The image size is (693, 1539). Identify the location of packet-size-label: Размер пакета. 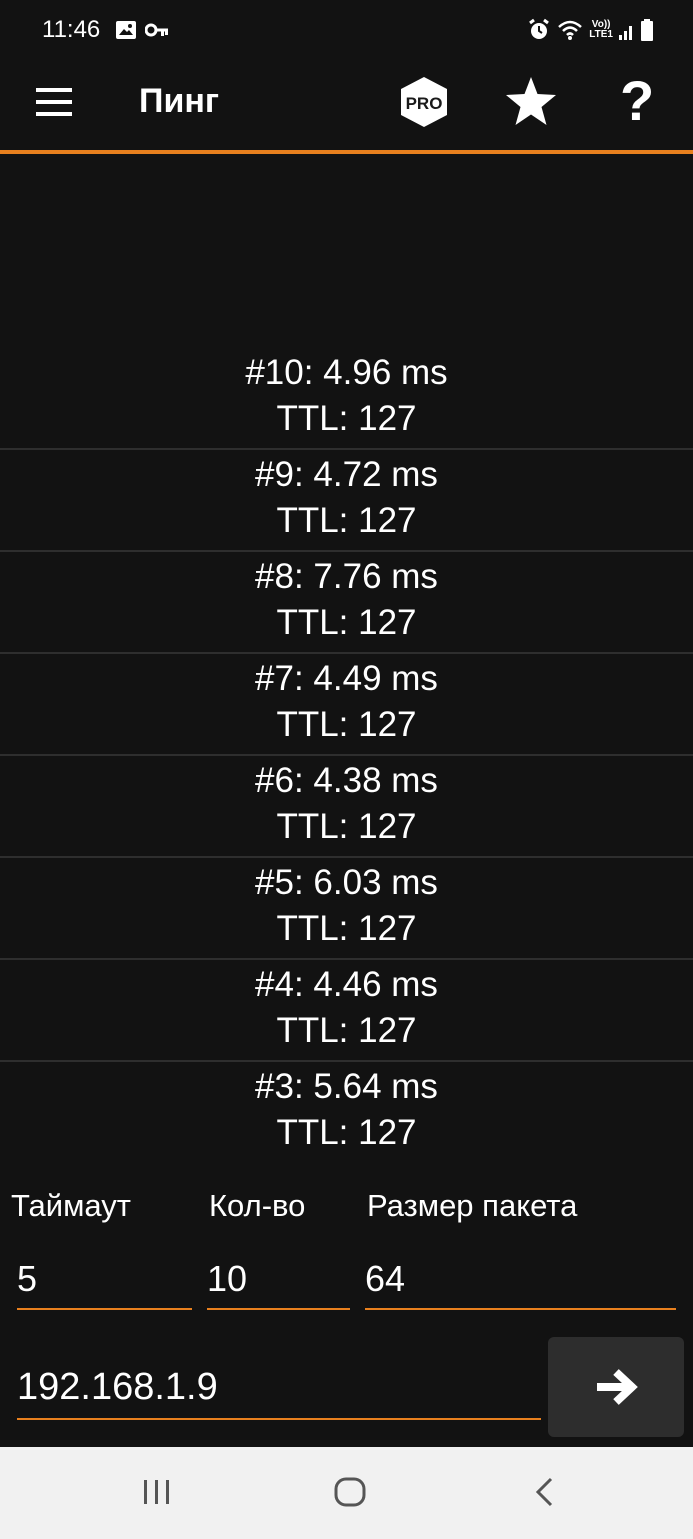
(472, 1205).